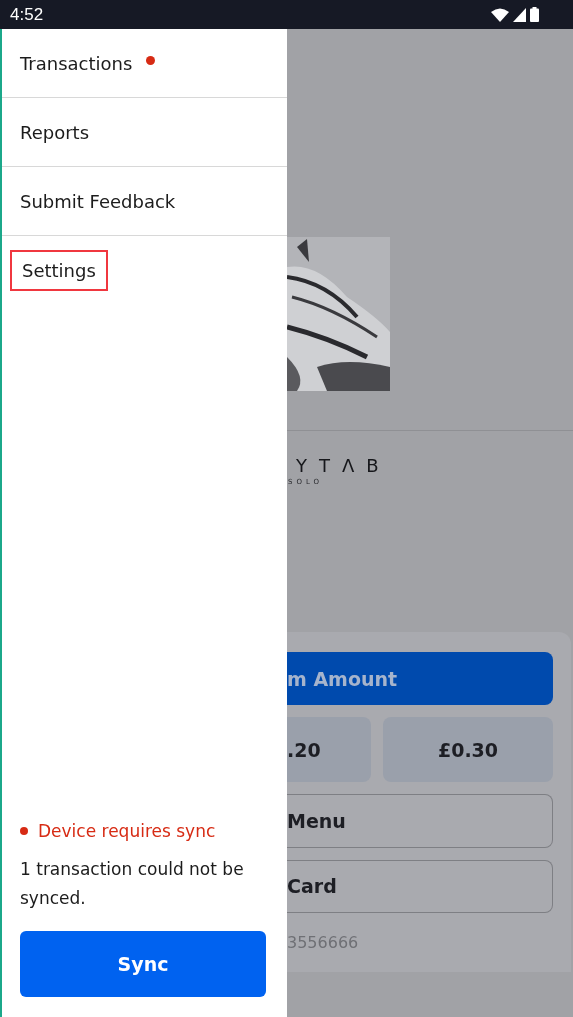 Image resolution: width=573 pixels, height=1017 pixels. I want to click on battery-icon, so click(534, 14).